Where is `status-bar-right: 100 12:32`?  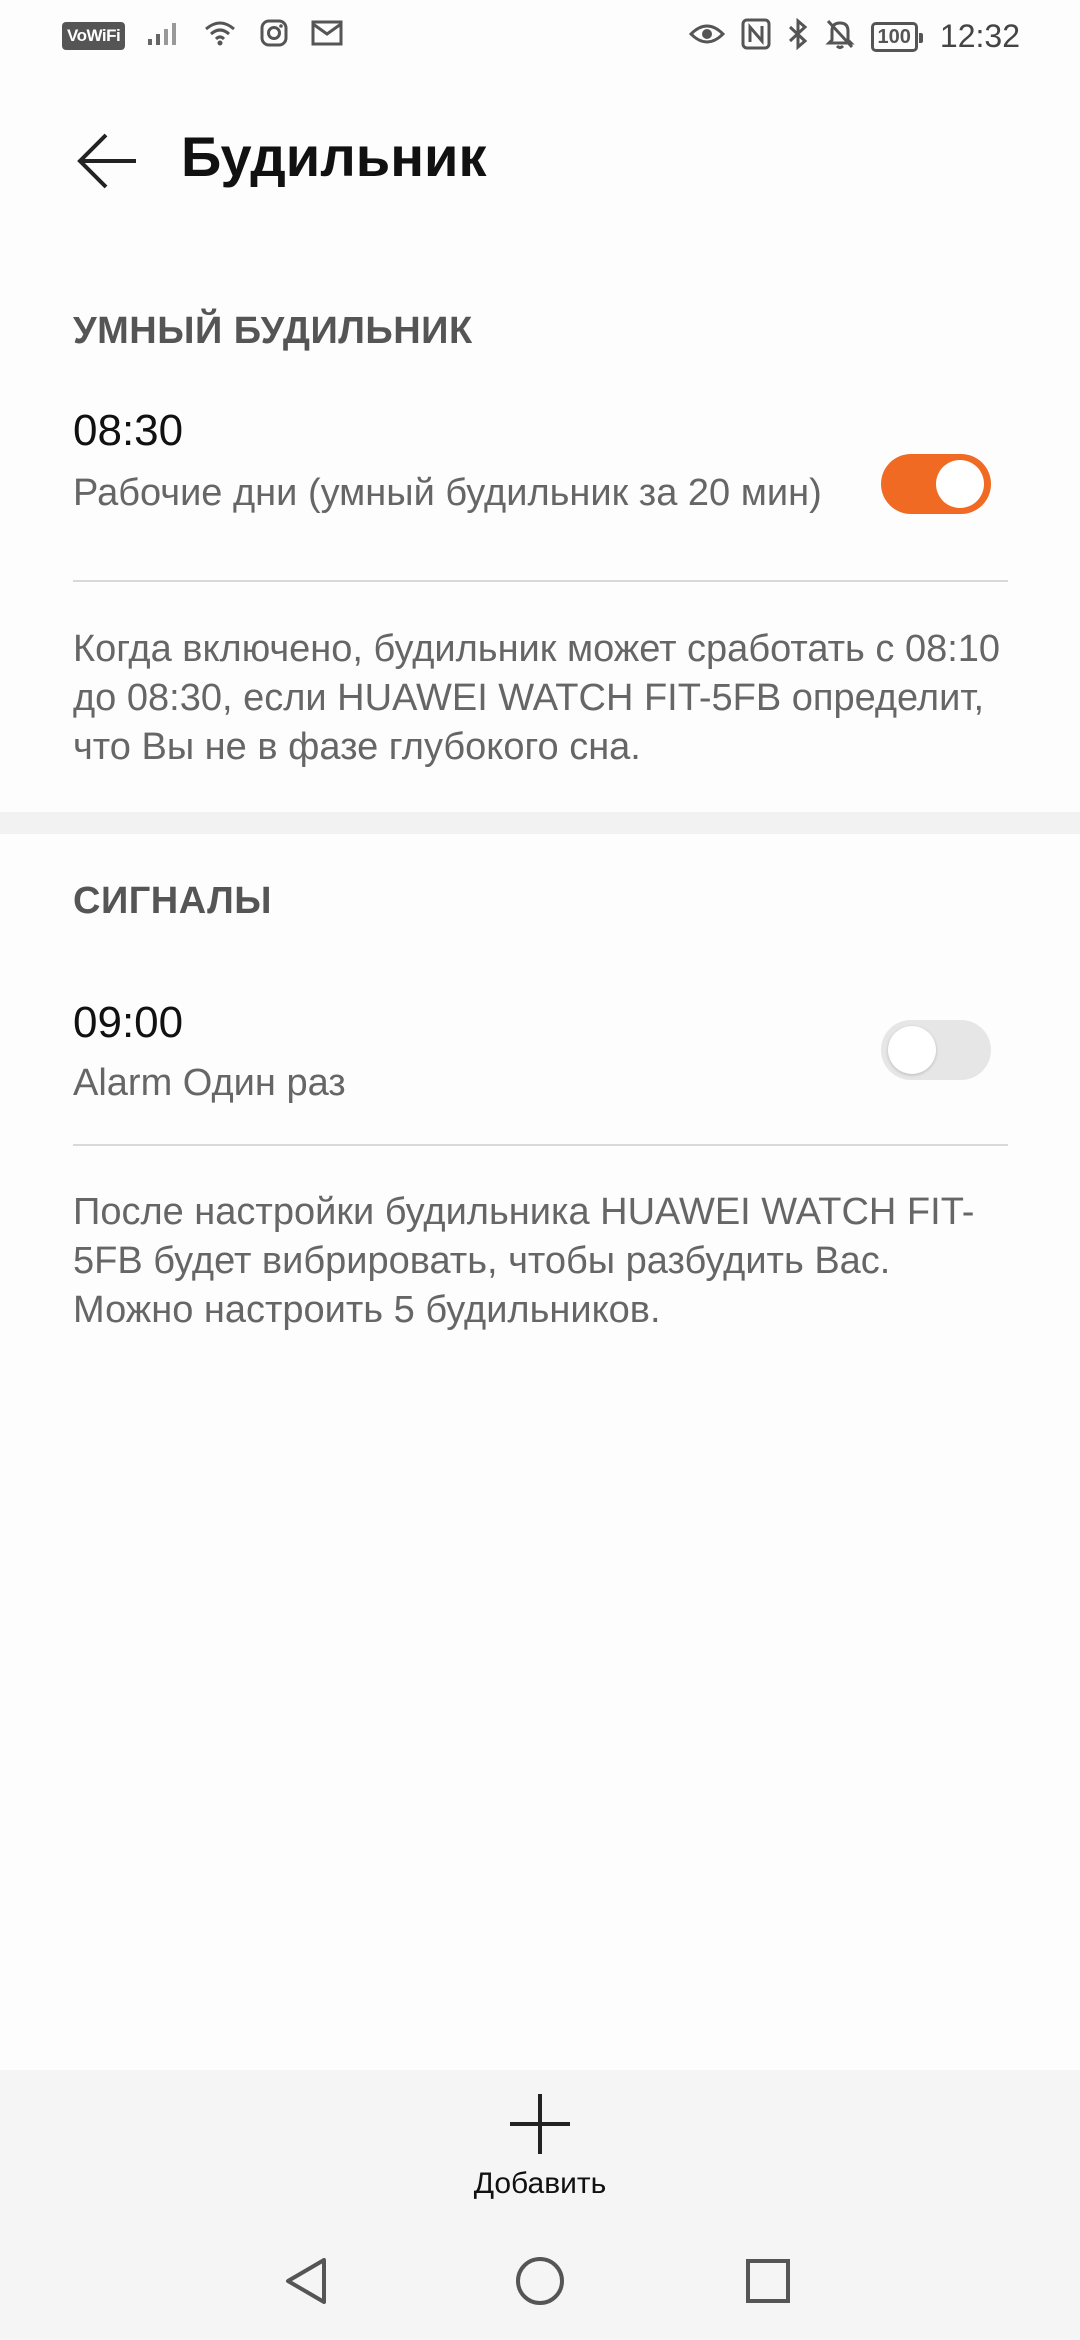
status-bar-right: 100 12:32 is located at coordinates (854, 36).